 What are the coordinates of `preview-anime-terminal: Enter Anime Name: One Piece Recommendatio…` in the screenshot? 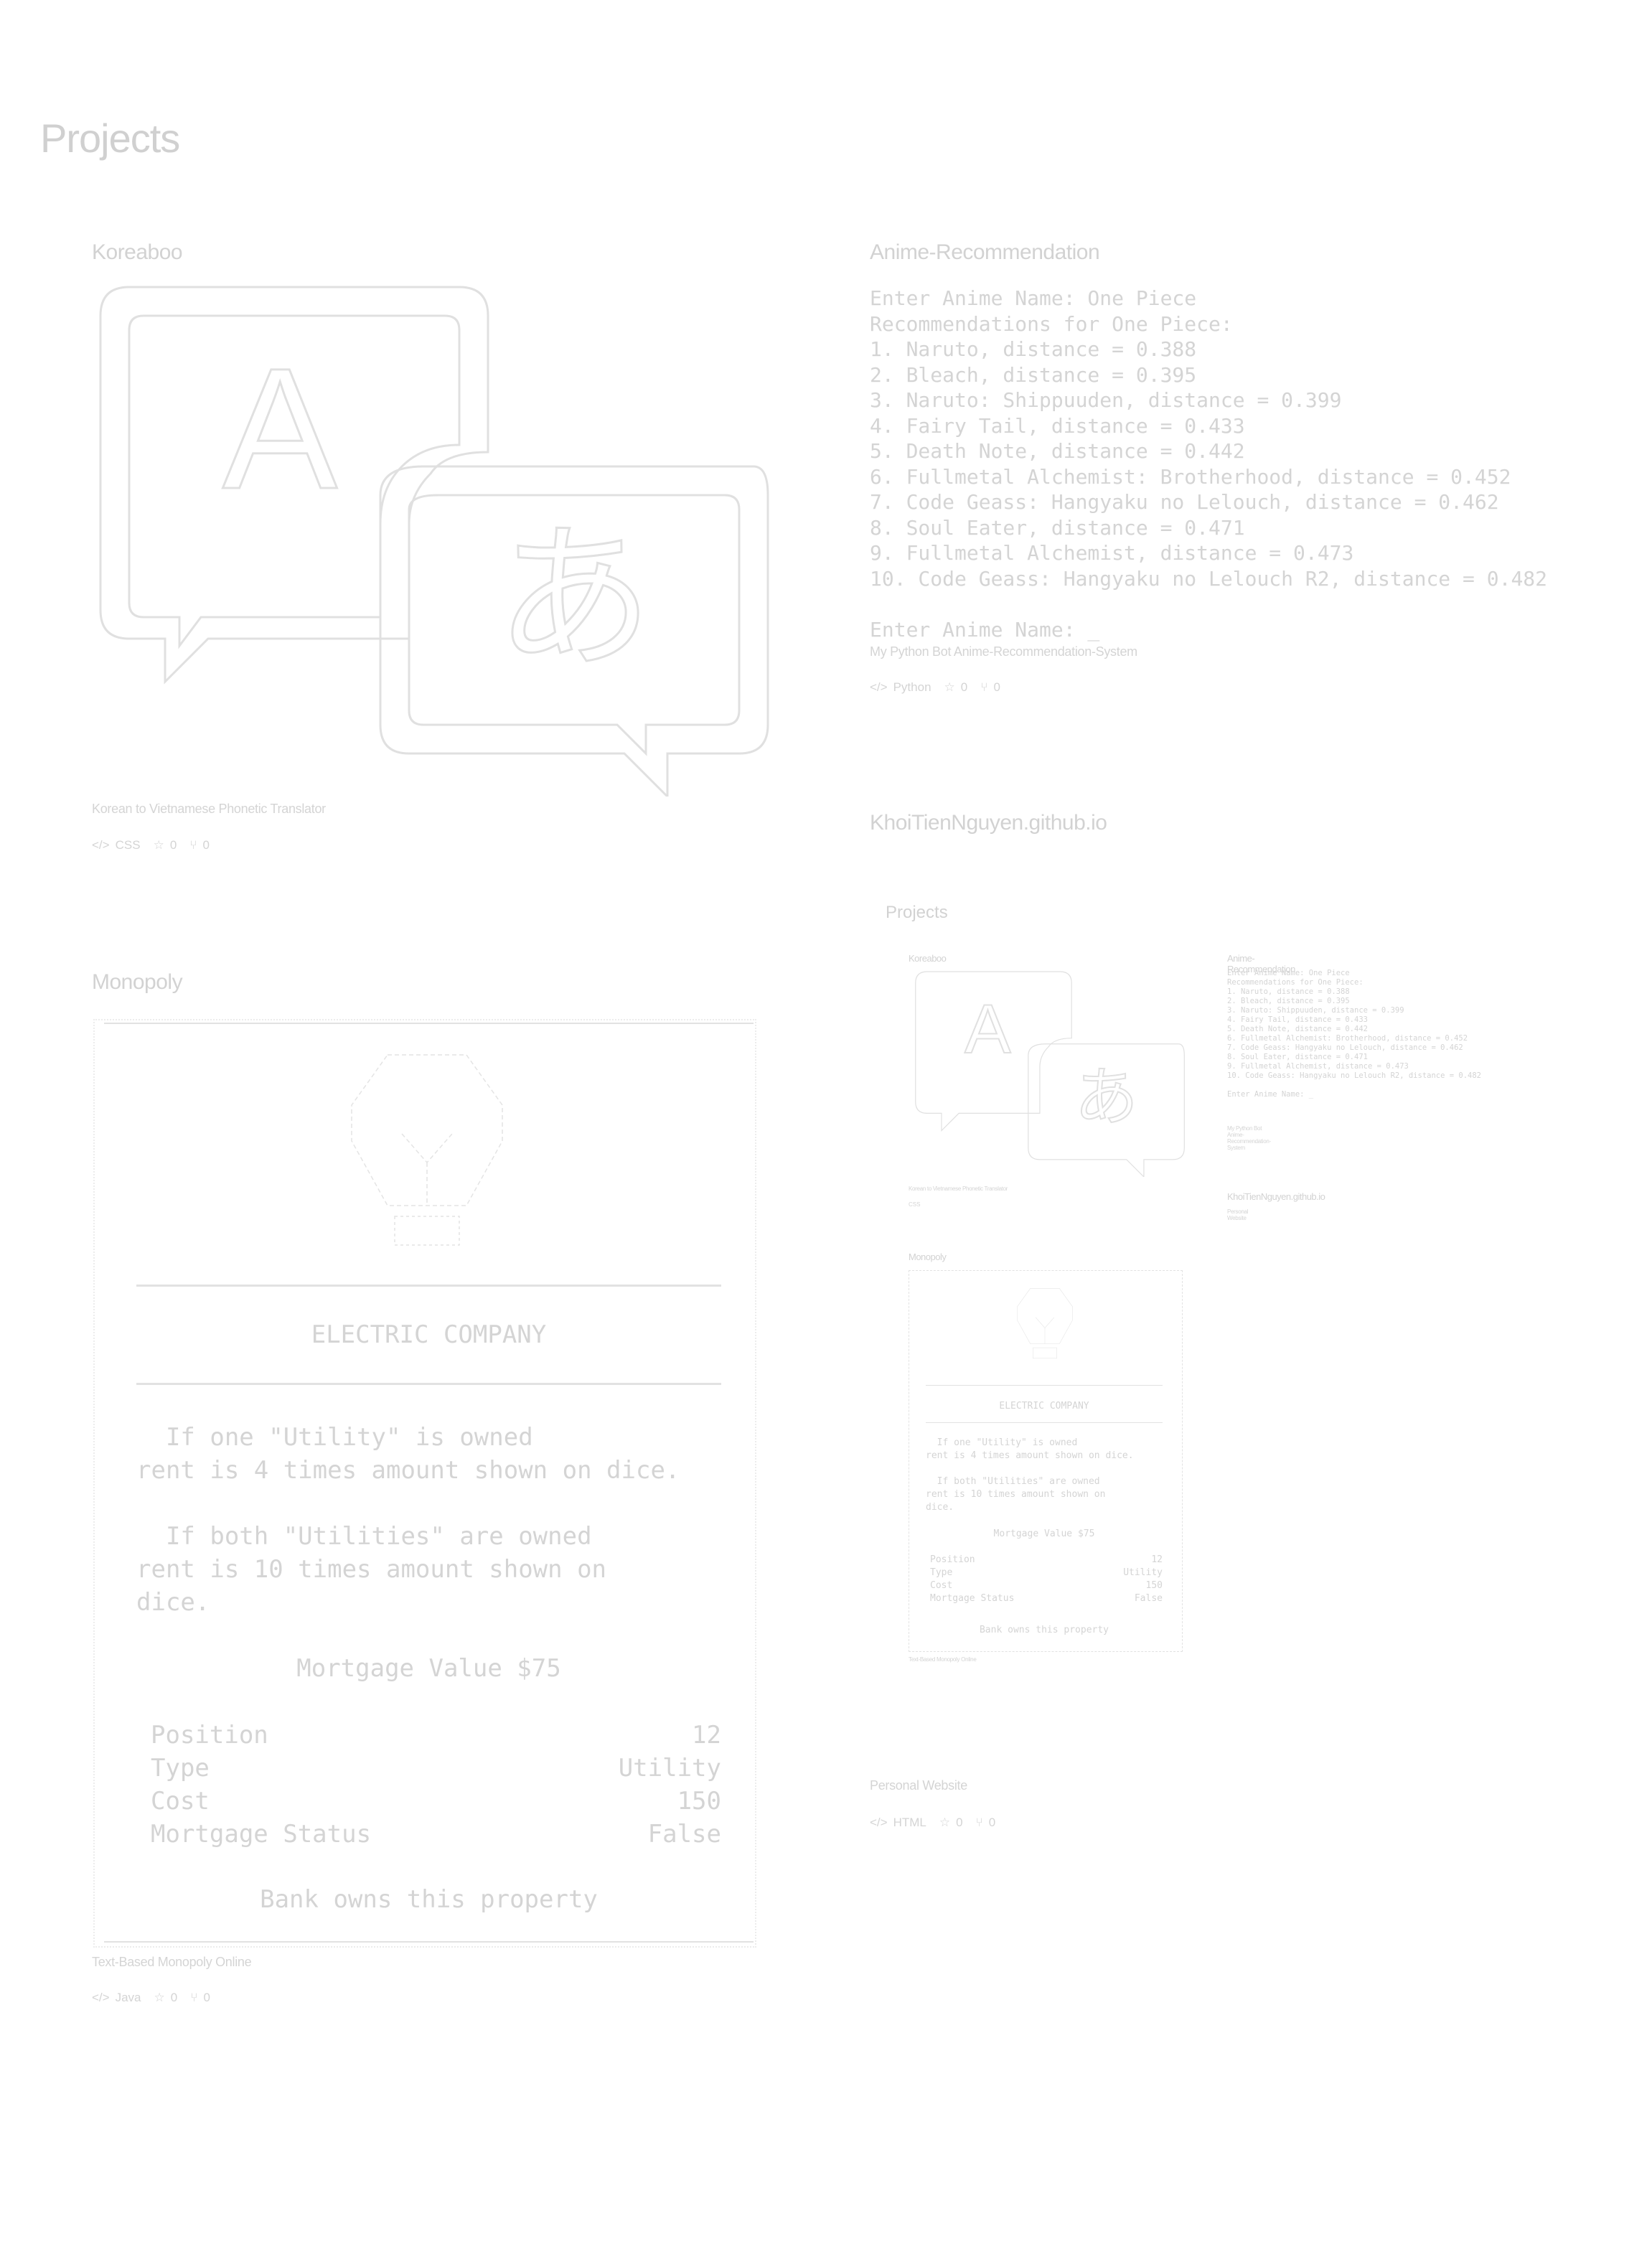 It's located at (1354, 1034).